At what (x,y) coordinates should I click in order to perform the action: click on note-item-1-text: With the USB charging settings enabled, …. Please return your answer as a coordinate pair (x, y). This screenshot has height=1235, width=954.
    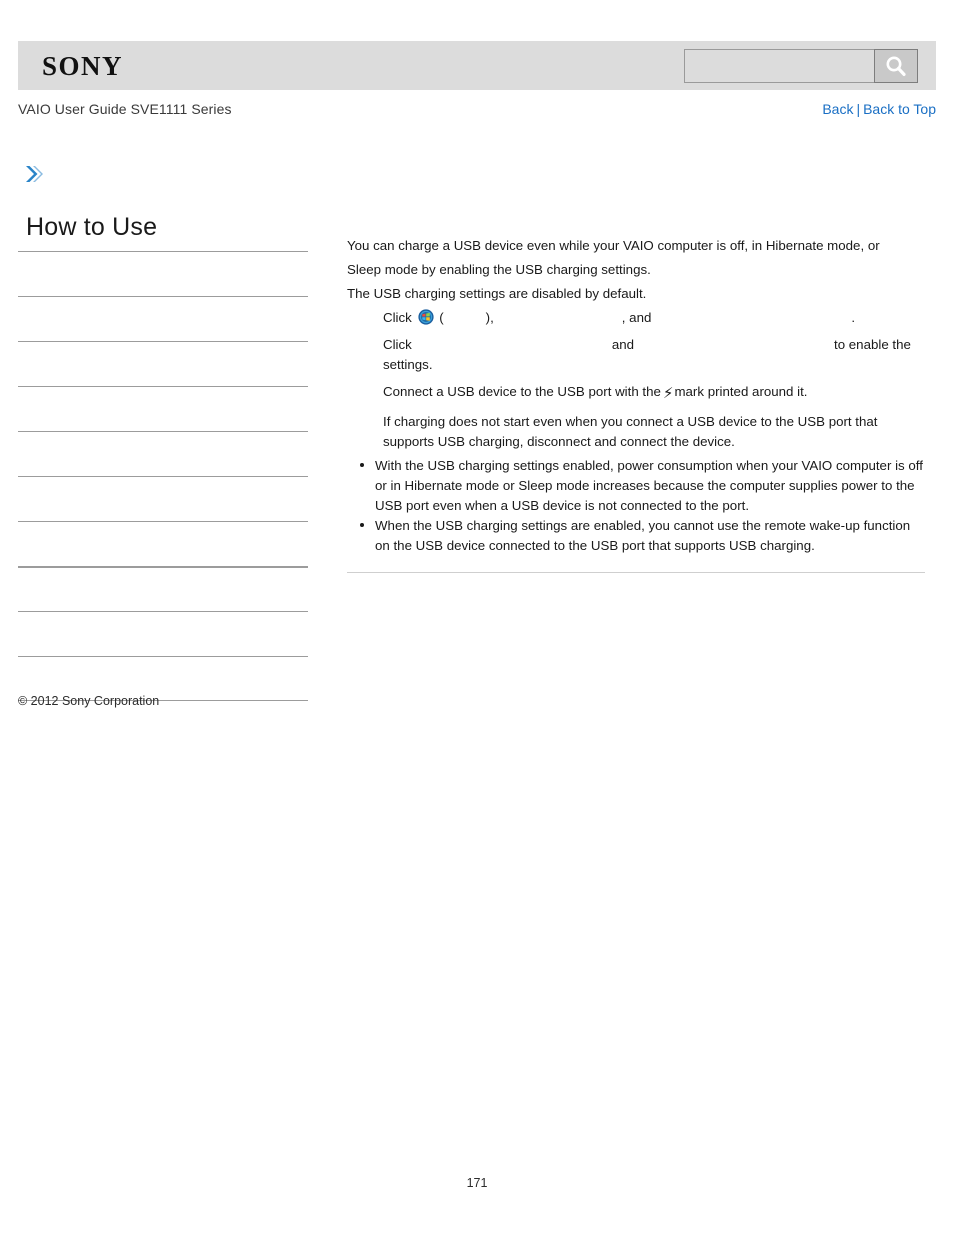
    Looking at the image, I should click on (649, 485).